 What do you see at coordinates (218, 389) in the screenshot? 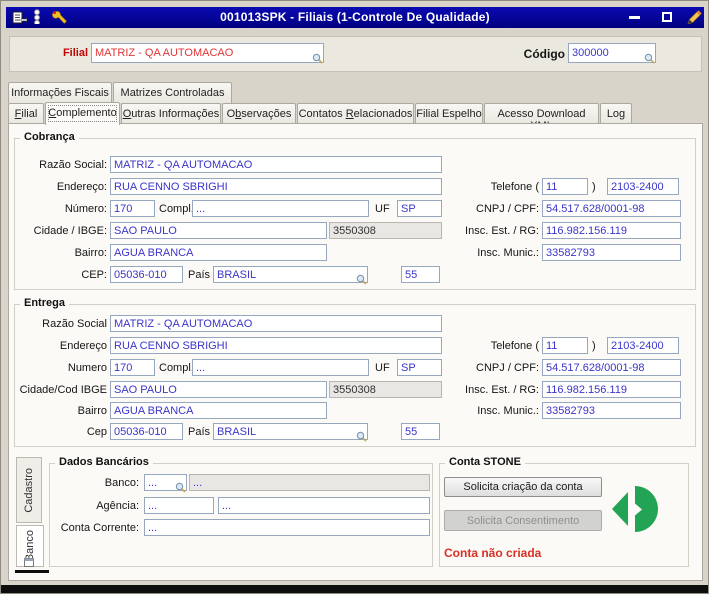
I see `entrega-cidade-input` at bounding box center [218, 389].